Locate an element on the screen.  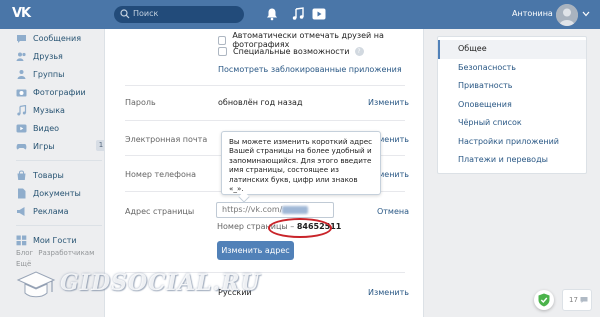
address-input-value: https://vk.com/ is located at coordinates (252, 209).